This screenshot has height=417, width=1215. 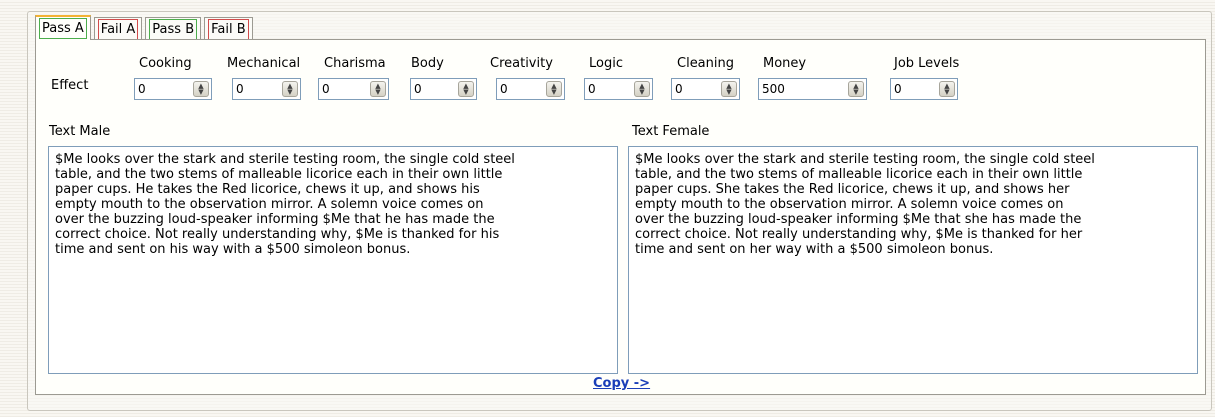 I want to click on tab-pass-a: Pass A, so click(x=63, y=28).